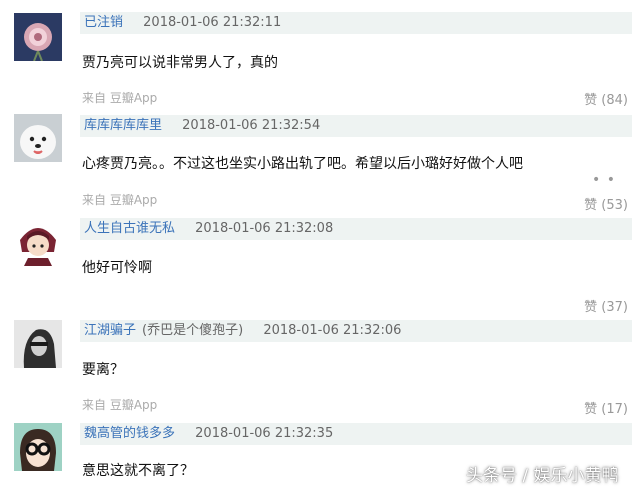 This screenshot has width=640, height=494. What do you see at coordinates (606, 305) in the screenshot?
I see `like-button: 赞 (37)` at bounding box center [606, 305].